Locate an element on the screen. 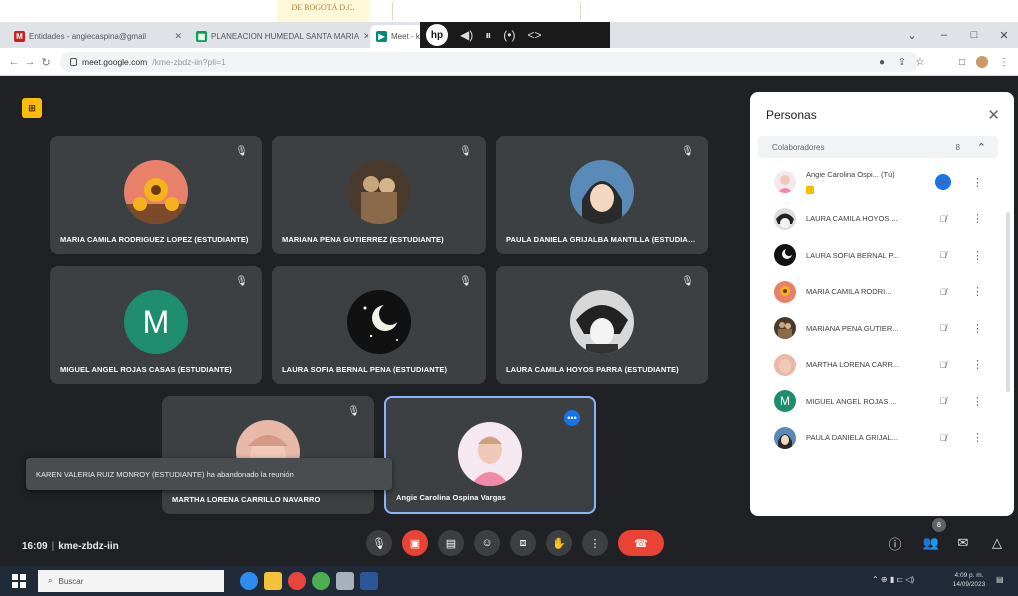  list-item: LAURA SOFIA BERNAL P... 🎙̸ ⋮ is located at coordinates (875, 255).